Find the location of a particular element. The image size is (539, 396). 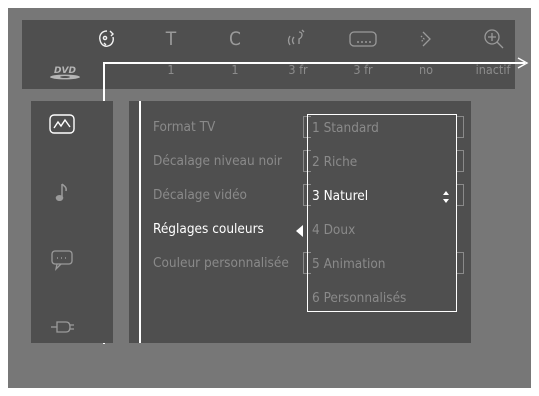

preset-option-standard: 1 Standard is located at coordinates (345, 128).